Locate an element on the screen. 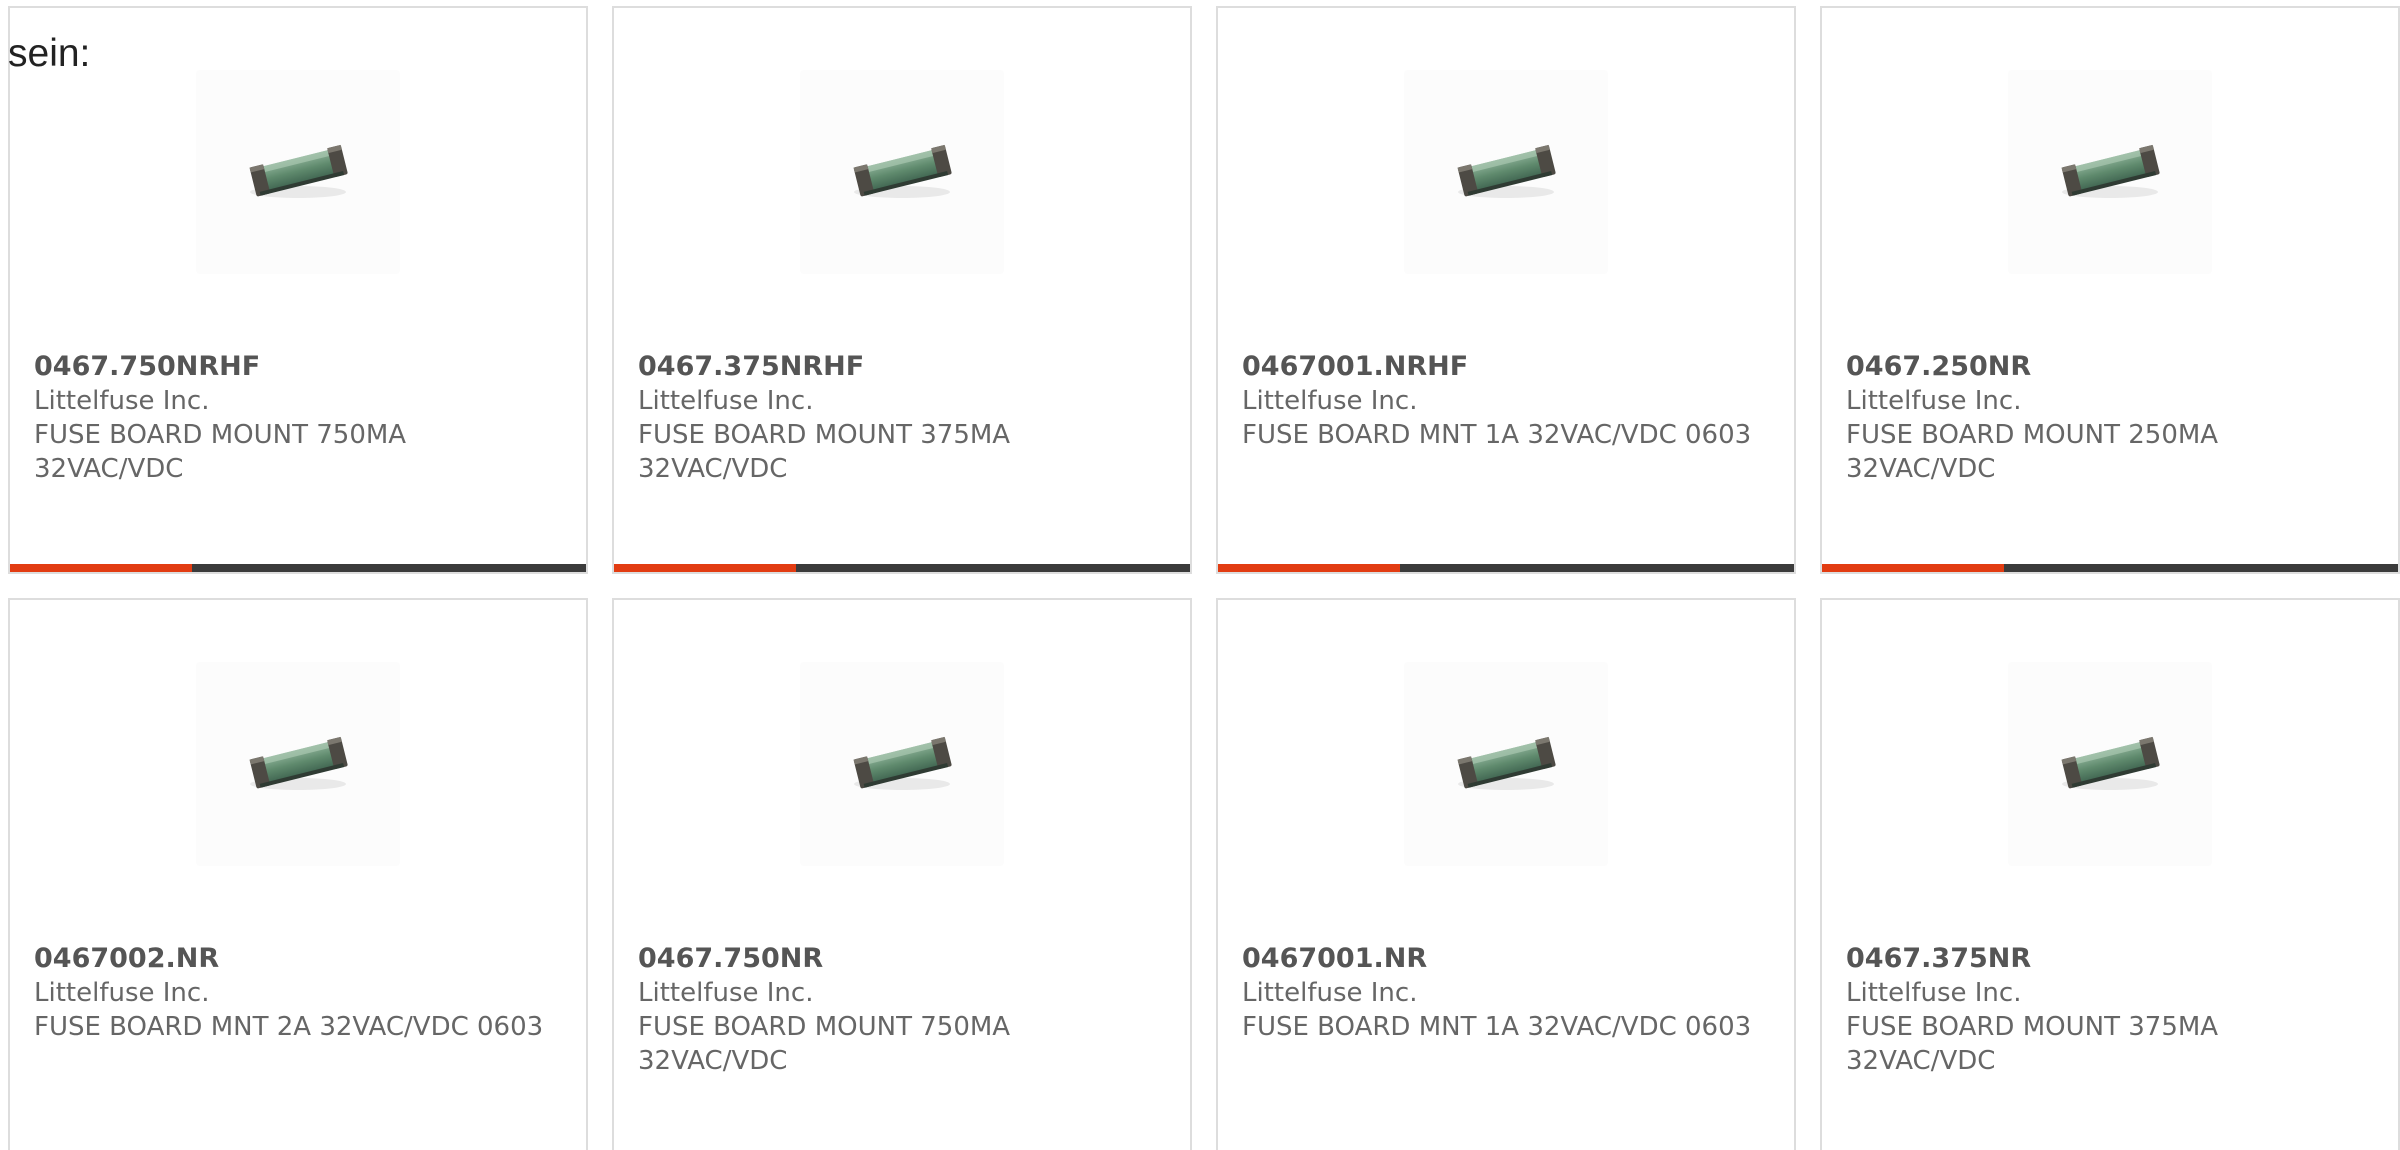 Image resolution: width=2400 pixels, height=1150 pixels. product-description: FUSE BOARD MNT 2A 32VAC/VDC 0603 is located at coordinates (289, 1027).